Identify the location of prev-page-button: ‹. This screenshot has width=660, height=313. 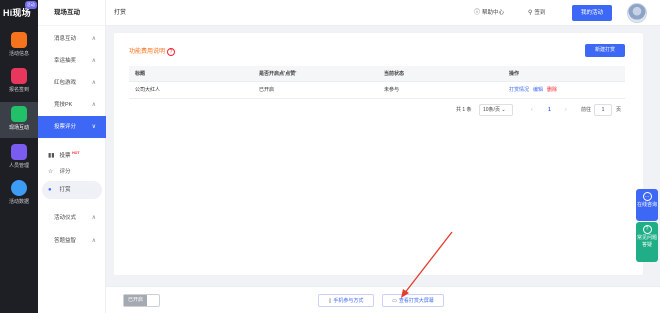
(532, 110).